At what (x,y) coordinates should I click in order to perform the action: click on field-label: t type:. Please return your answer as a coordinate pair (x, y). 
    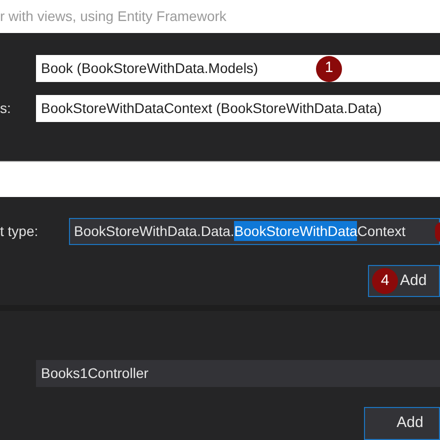
    Looking at the image, I should click on (19, 230).